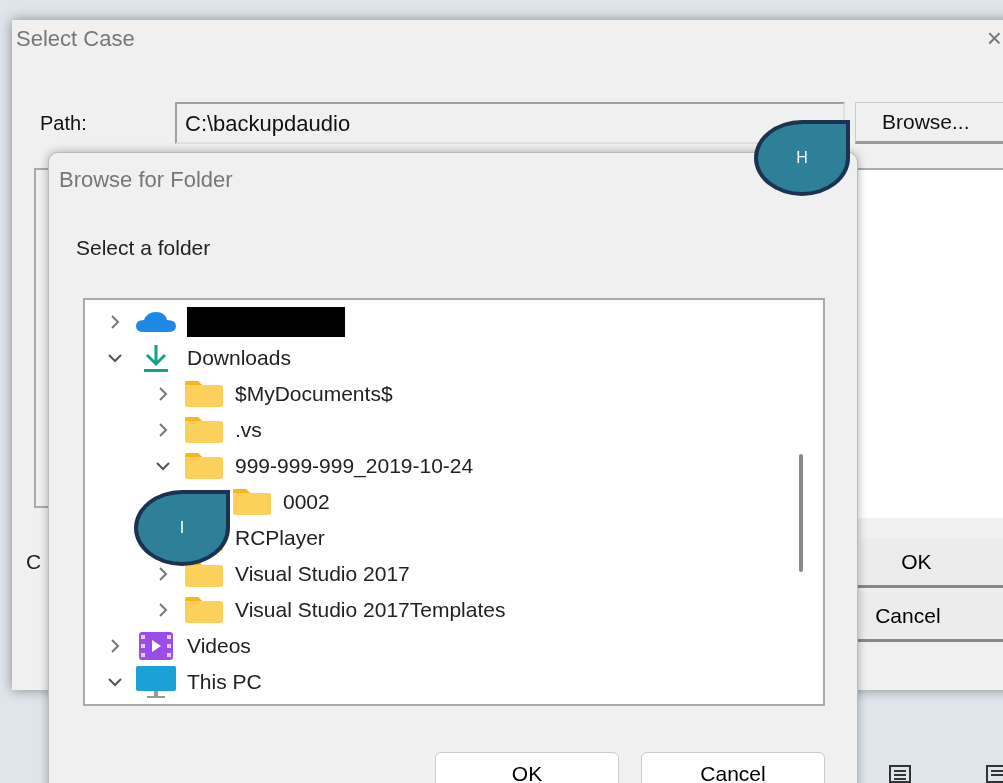 This screenshot has height=783, width=1003. I want to click on tree-item: 0002, so click(306, 501).